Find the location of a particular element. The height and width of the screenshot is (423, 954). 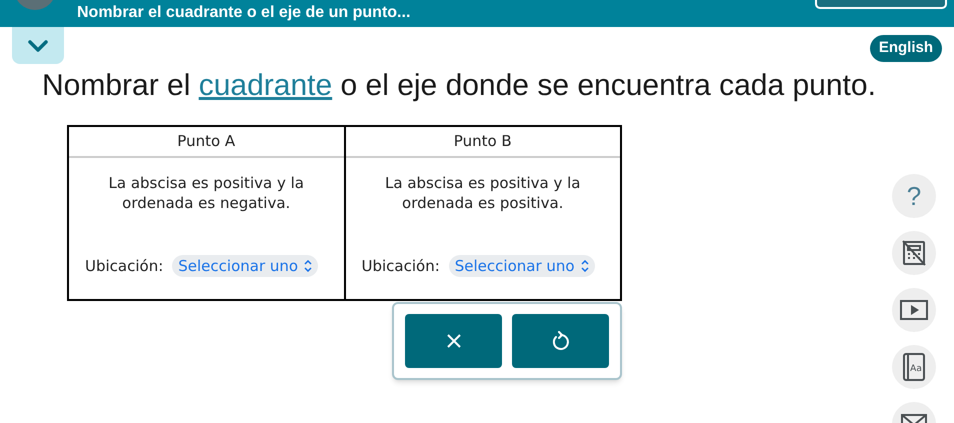

help-icon: ? is located at coordinates (914, 196).